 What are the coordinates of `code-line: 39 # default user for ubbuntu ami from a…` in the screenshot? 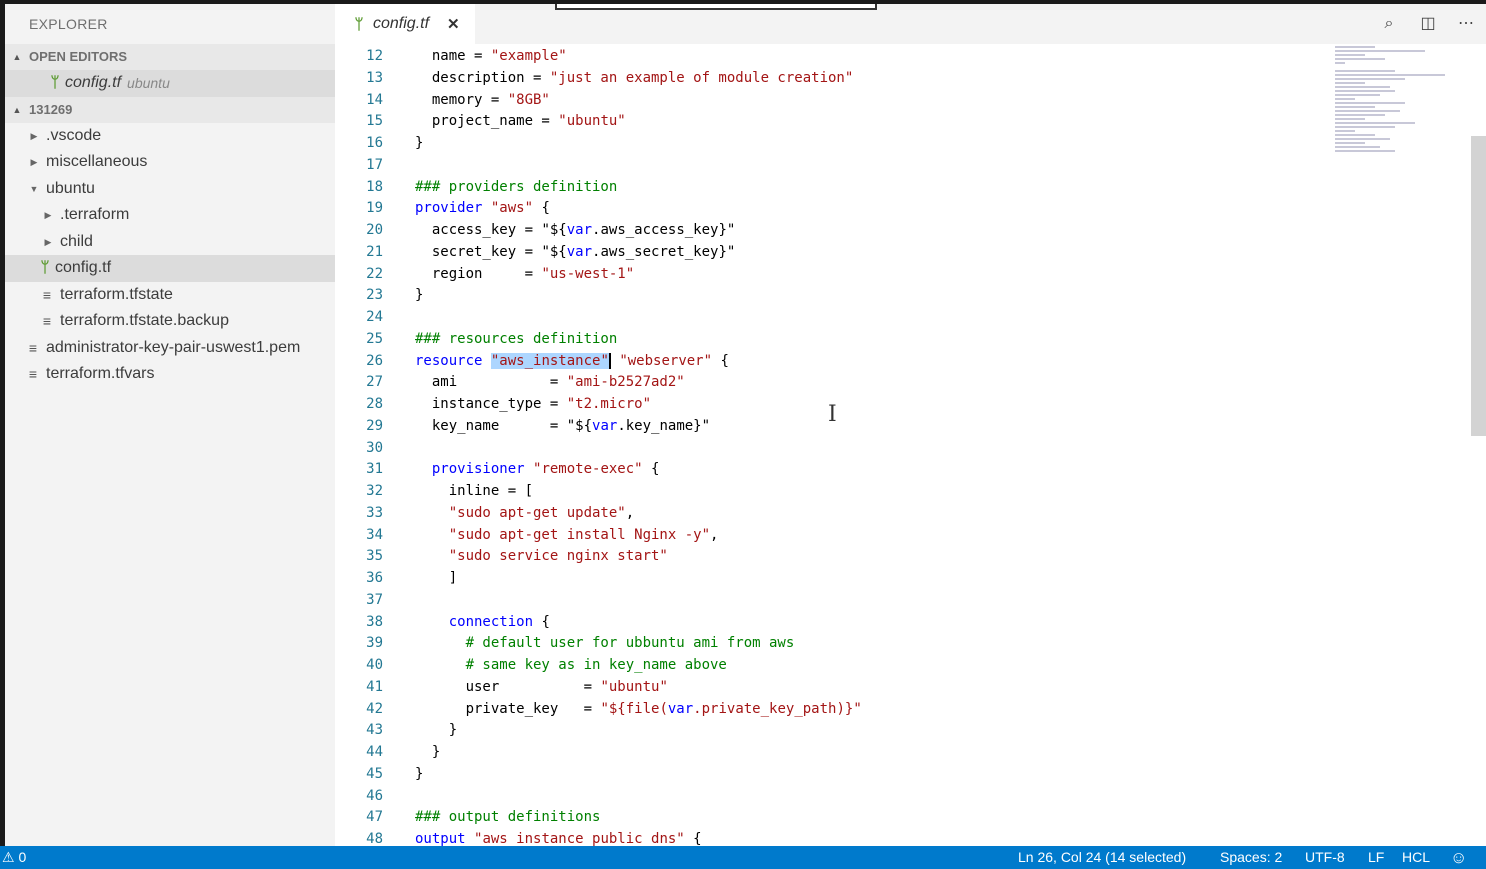 It's located at (835, 644).